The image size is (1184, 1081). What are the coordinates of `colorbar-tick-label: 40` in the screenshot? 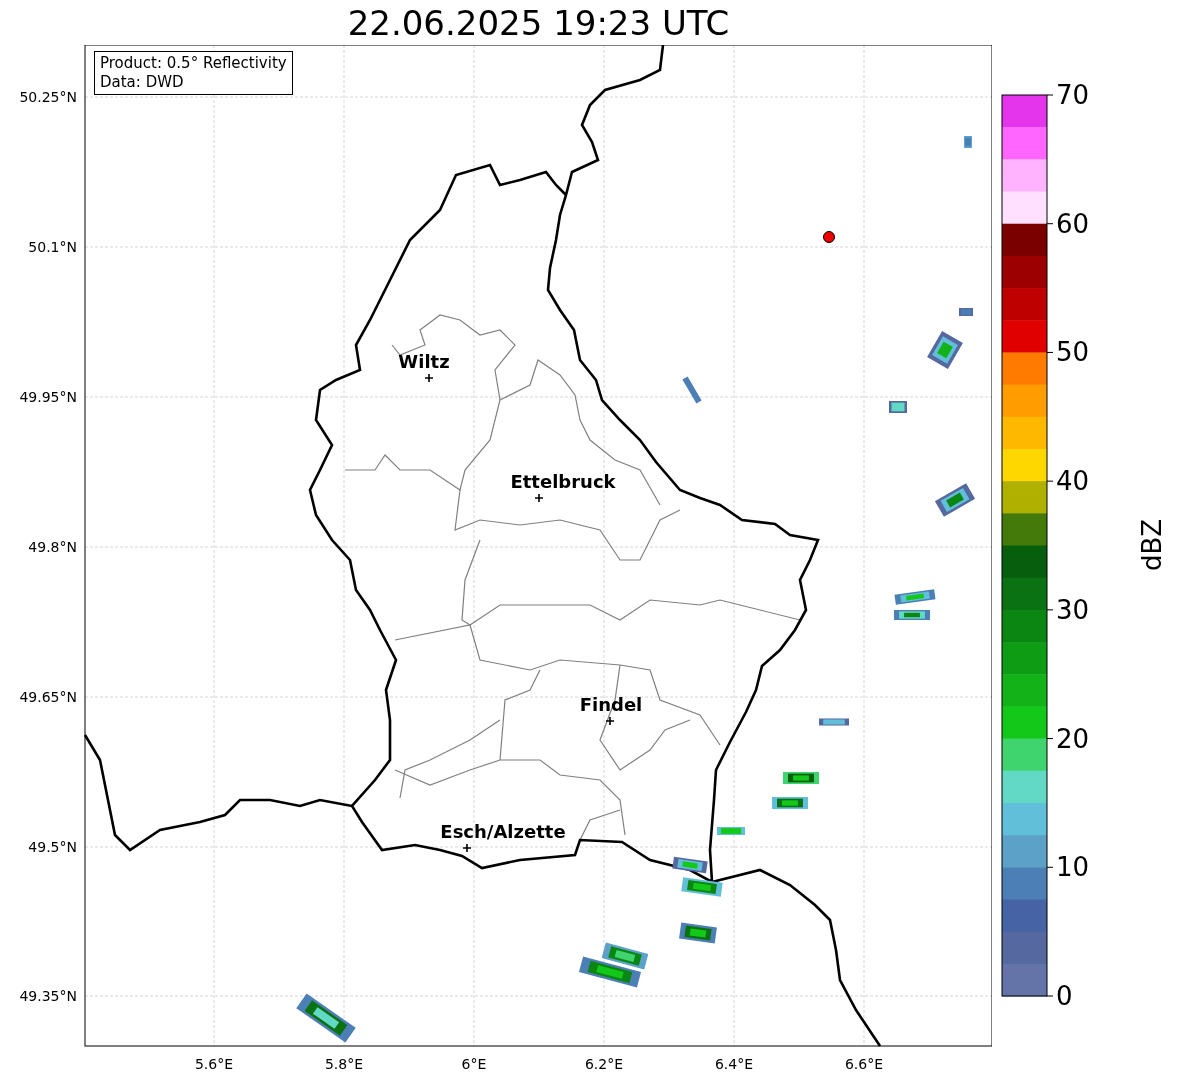 It's located at (1073, 481).